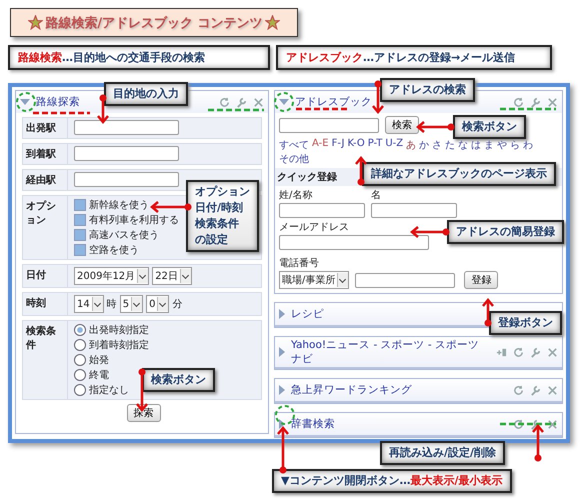 The height and width of the screenshot is (502, 588). I want to click on index-link: は, so click(476, 145).